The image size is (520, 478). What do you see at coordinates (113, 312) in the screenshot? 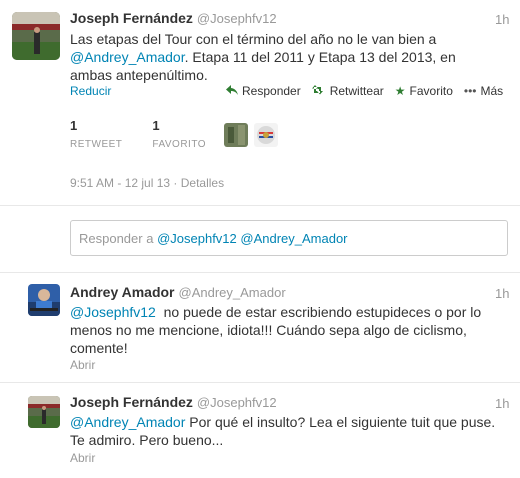
I see `mention-link: @Josephfv12` at bounding box center [113, 312].